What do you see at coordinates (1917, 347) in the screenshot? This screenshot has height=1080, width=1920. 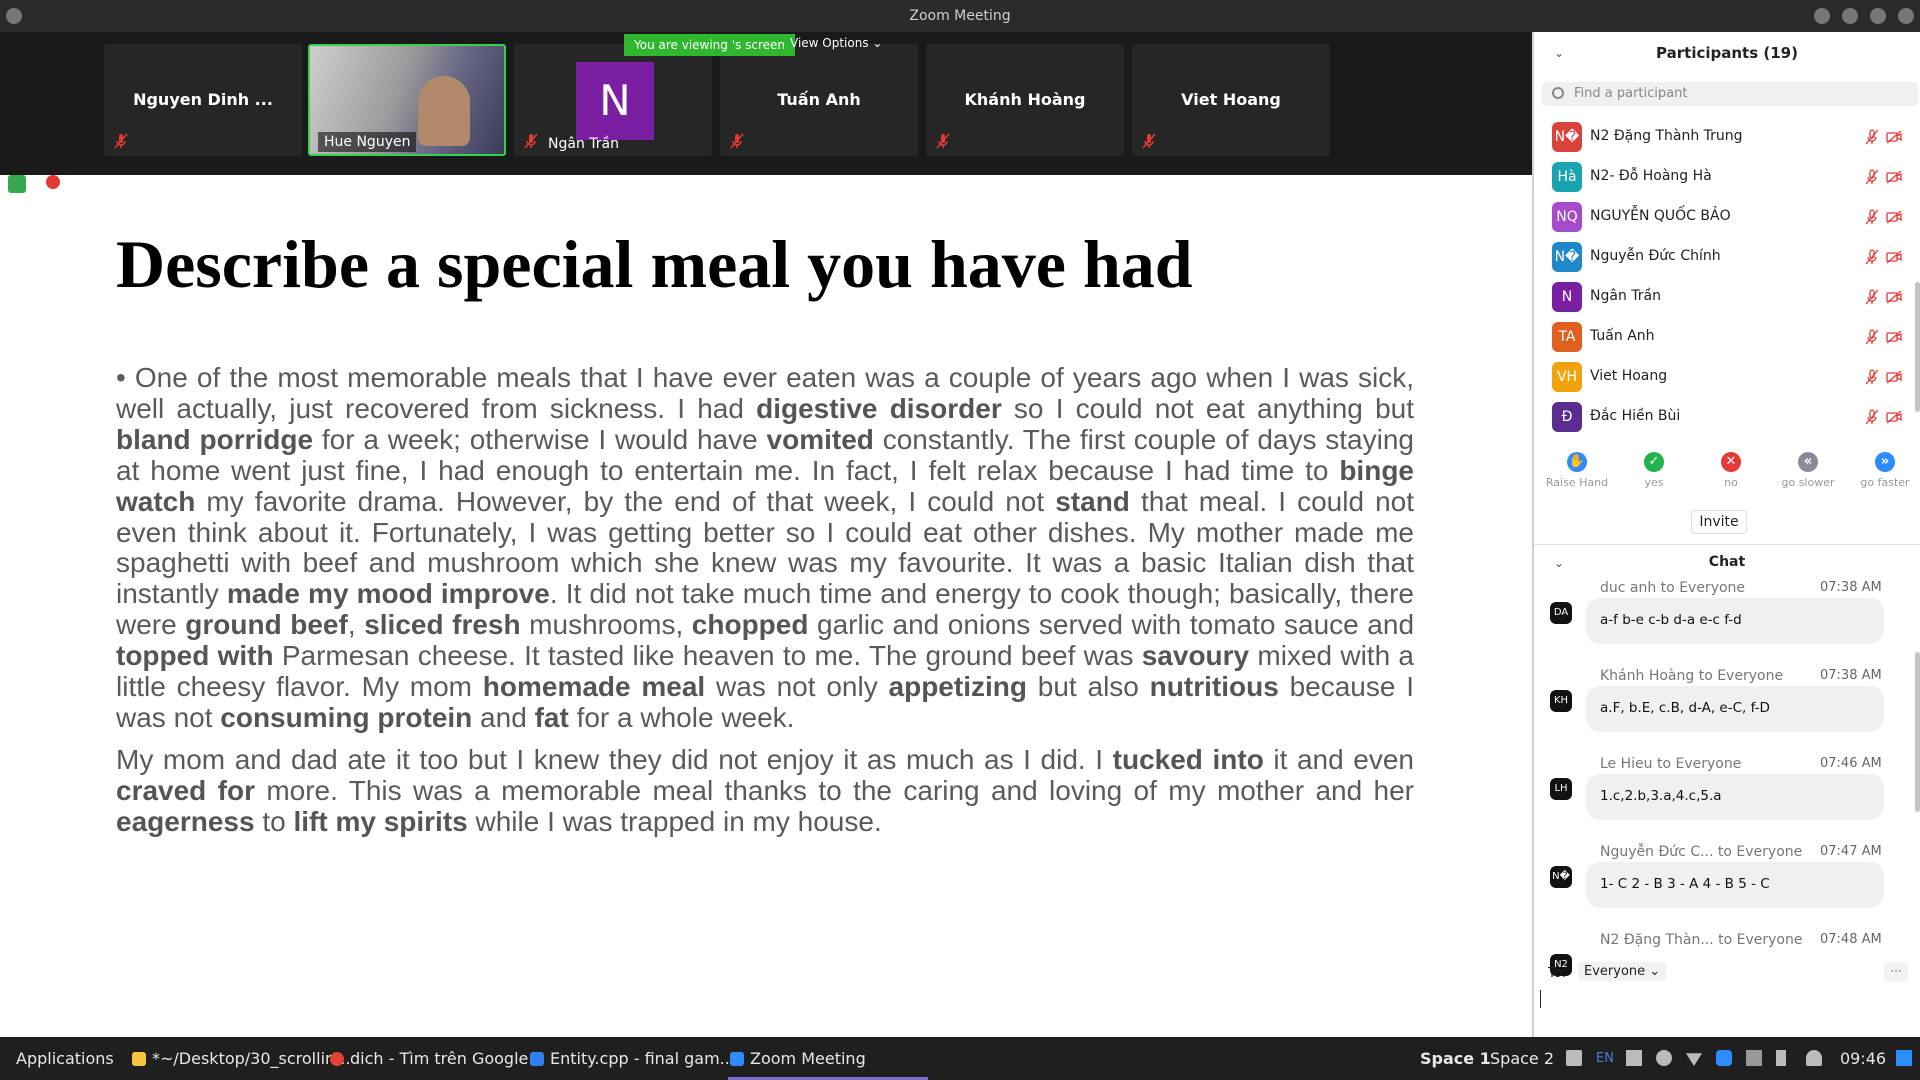 I see `participant-scrollbar` at bounding box center [1917, 347].